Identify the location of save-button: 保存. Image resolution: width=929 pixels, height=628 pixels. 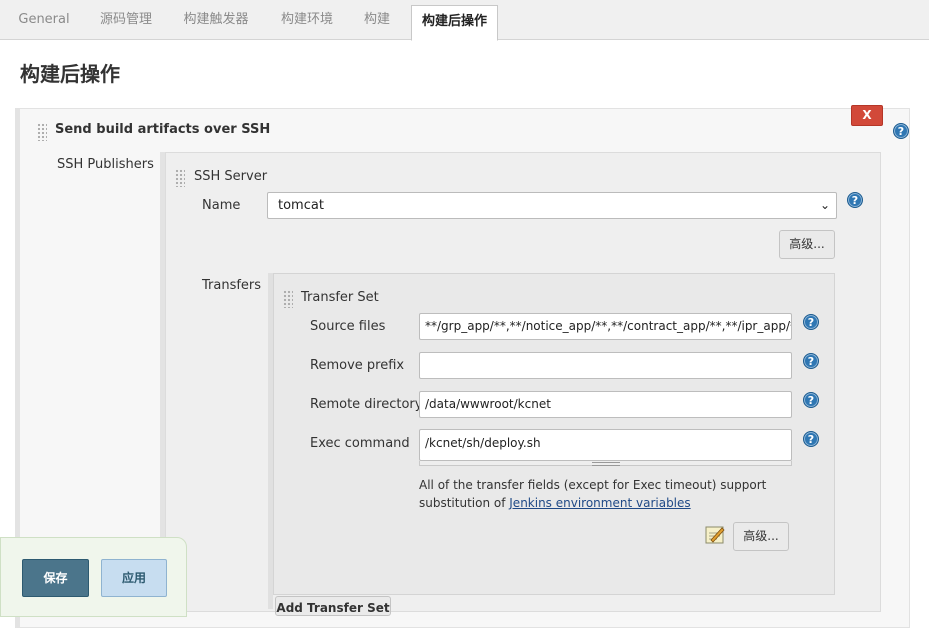
(55, 578).